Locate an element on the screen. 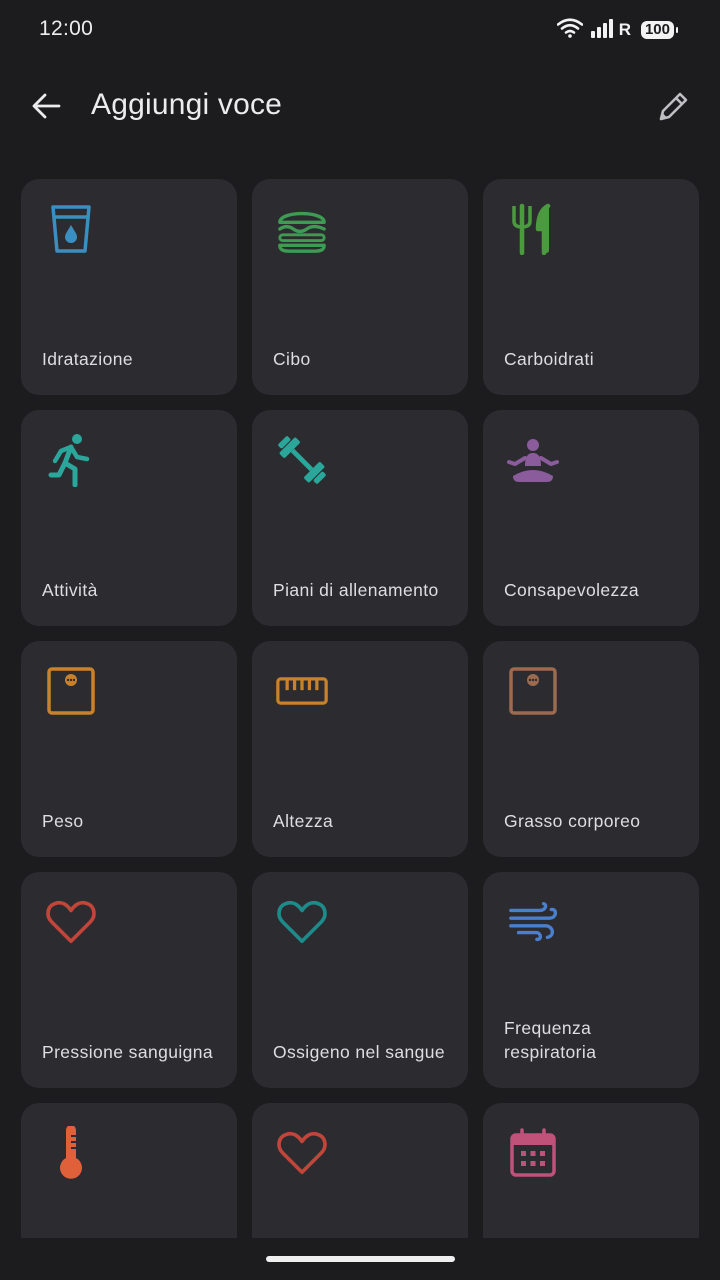 This screenshot has width=720, height=1280. tile-label: Pressione sanguigna is located at coordinates (128, 1052).